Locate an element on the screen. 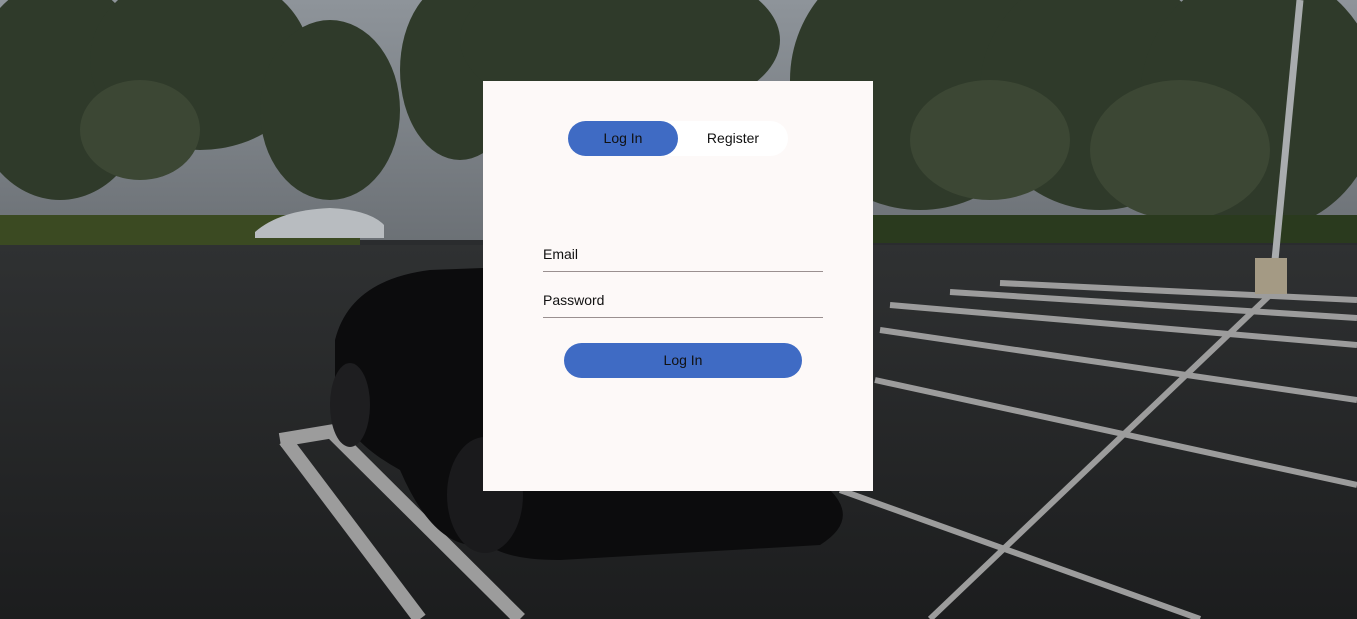  tab-log-in: Log In is located at coordinates (623, 138).